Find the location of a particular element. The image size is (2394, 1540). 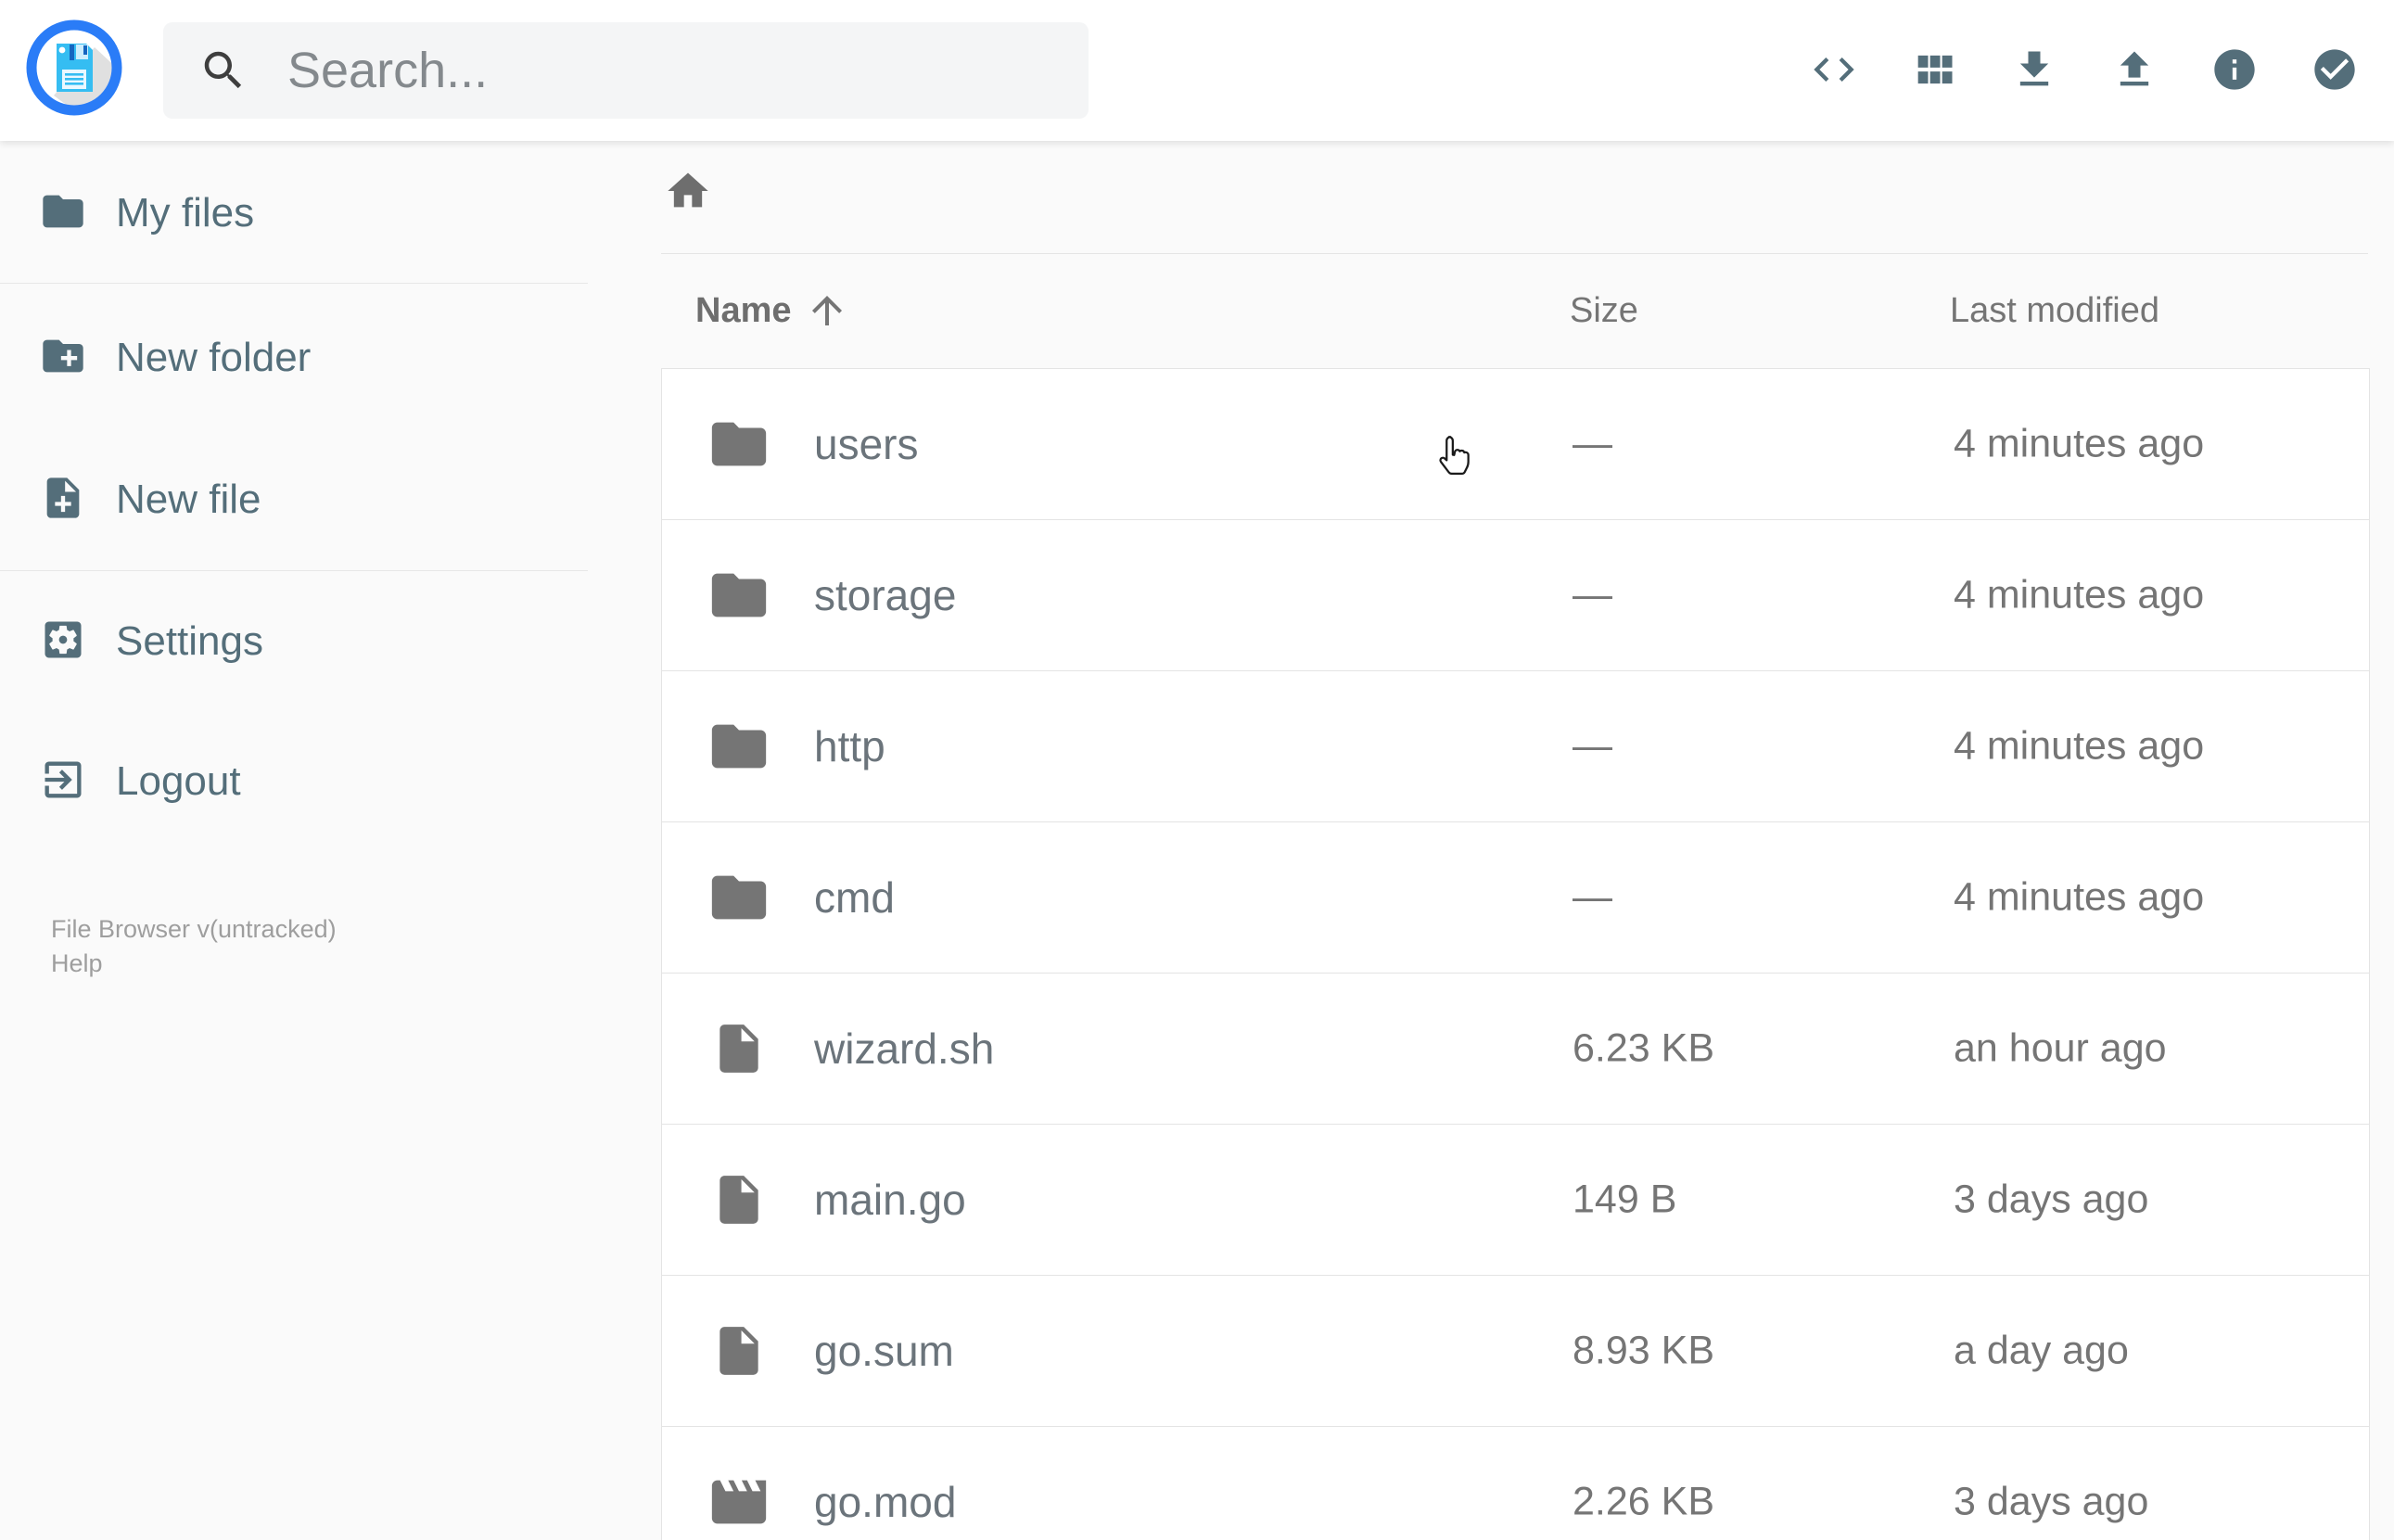

switch-view-button is located at coordinates (1934, 69).